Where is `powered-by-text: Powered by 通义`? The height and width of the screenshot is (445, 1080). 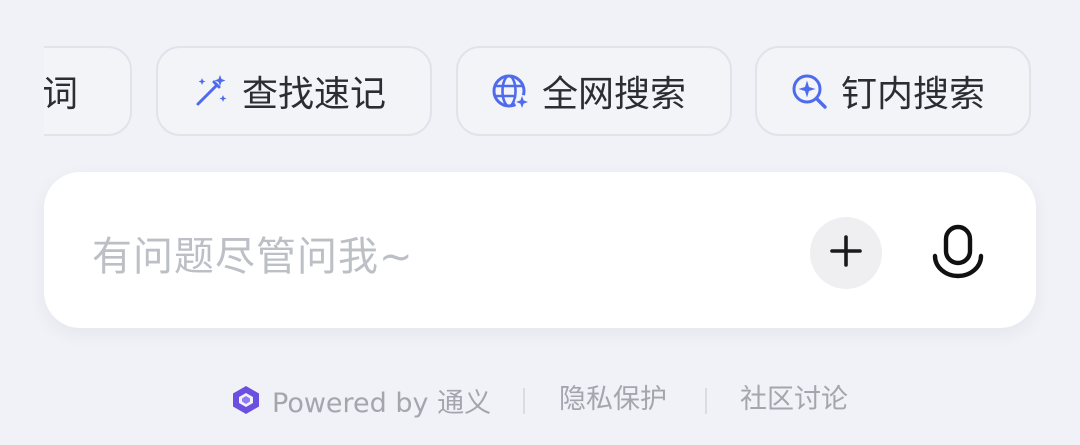 powered-by-text: Powered by 通义 is located at coordinates (382, 403).